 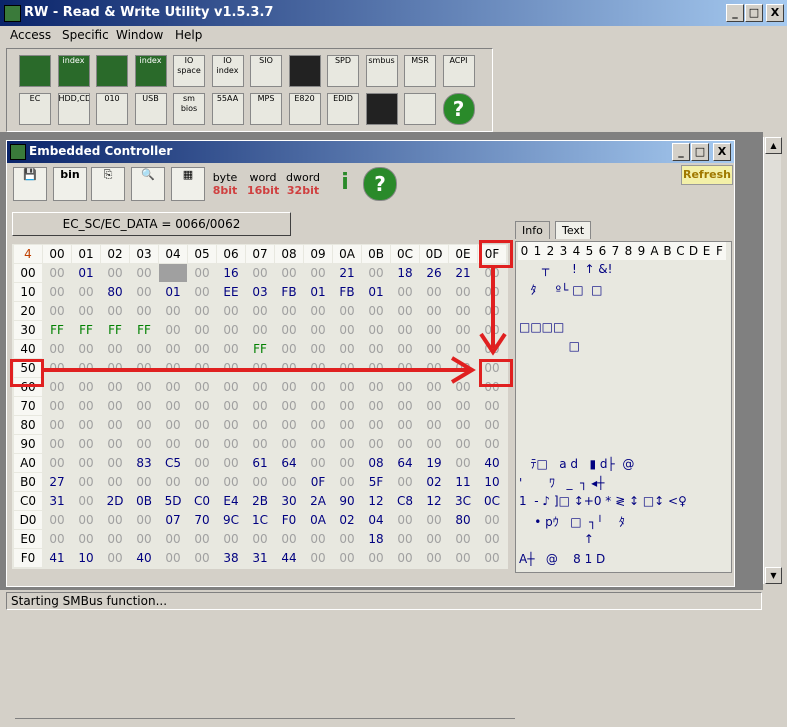 What do you see at coordinates (274, 324) in the screenshot?
I see `annotation-arrows` at bounding box center [274, 324].